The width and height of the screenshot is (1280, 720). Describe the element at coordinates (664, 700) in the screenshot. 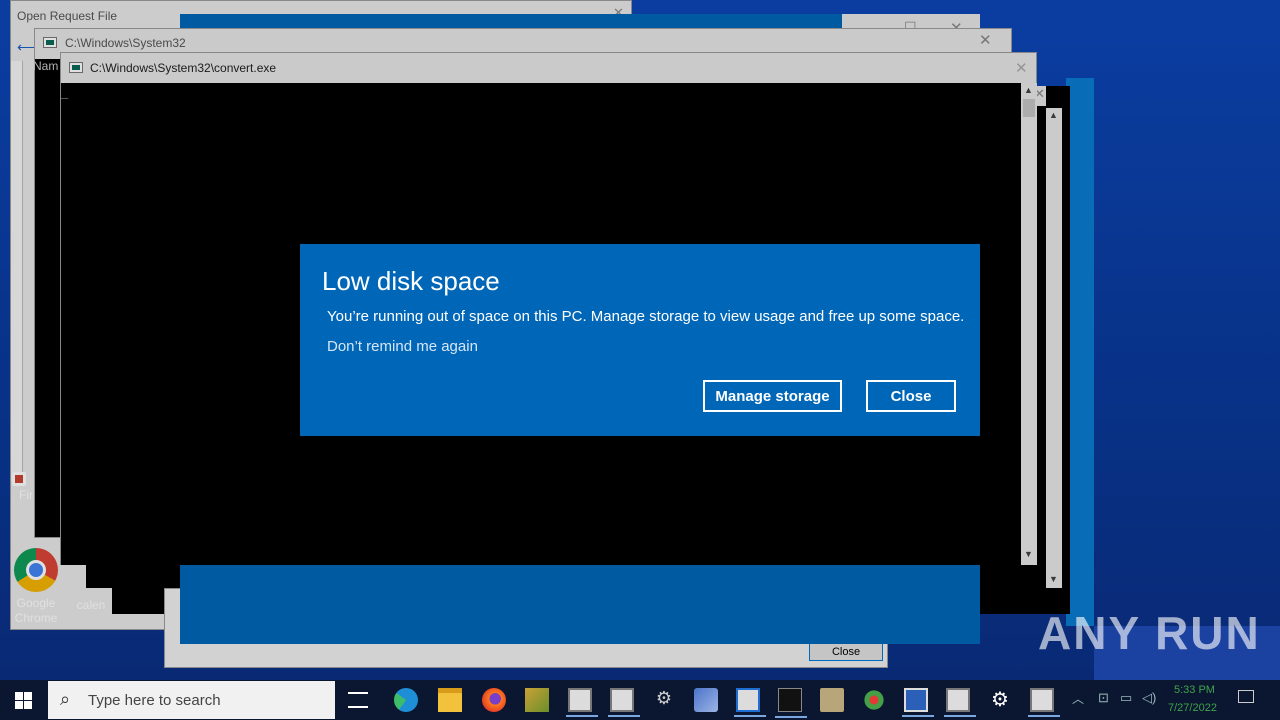

I see `gears-icon: ⚙` at that location.